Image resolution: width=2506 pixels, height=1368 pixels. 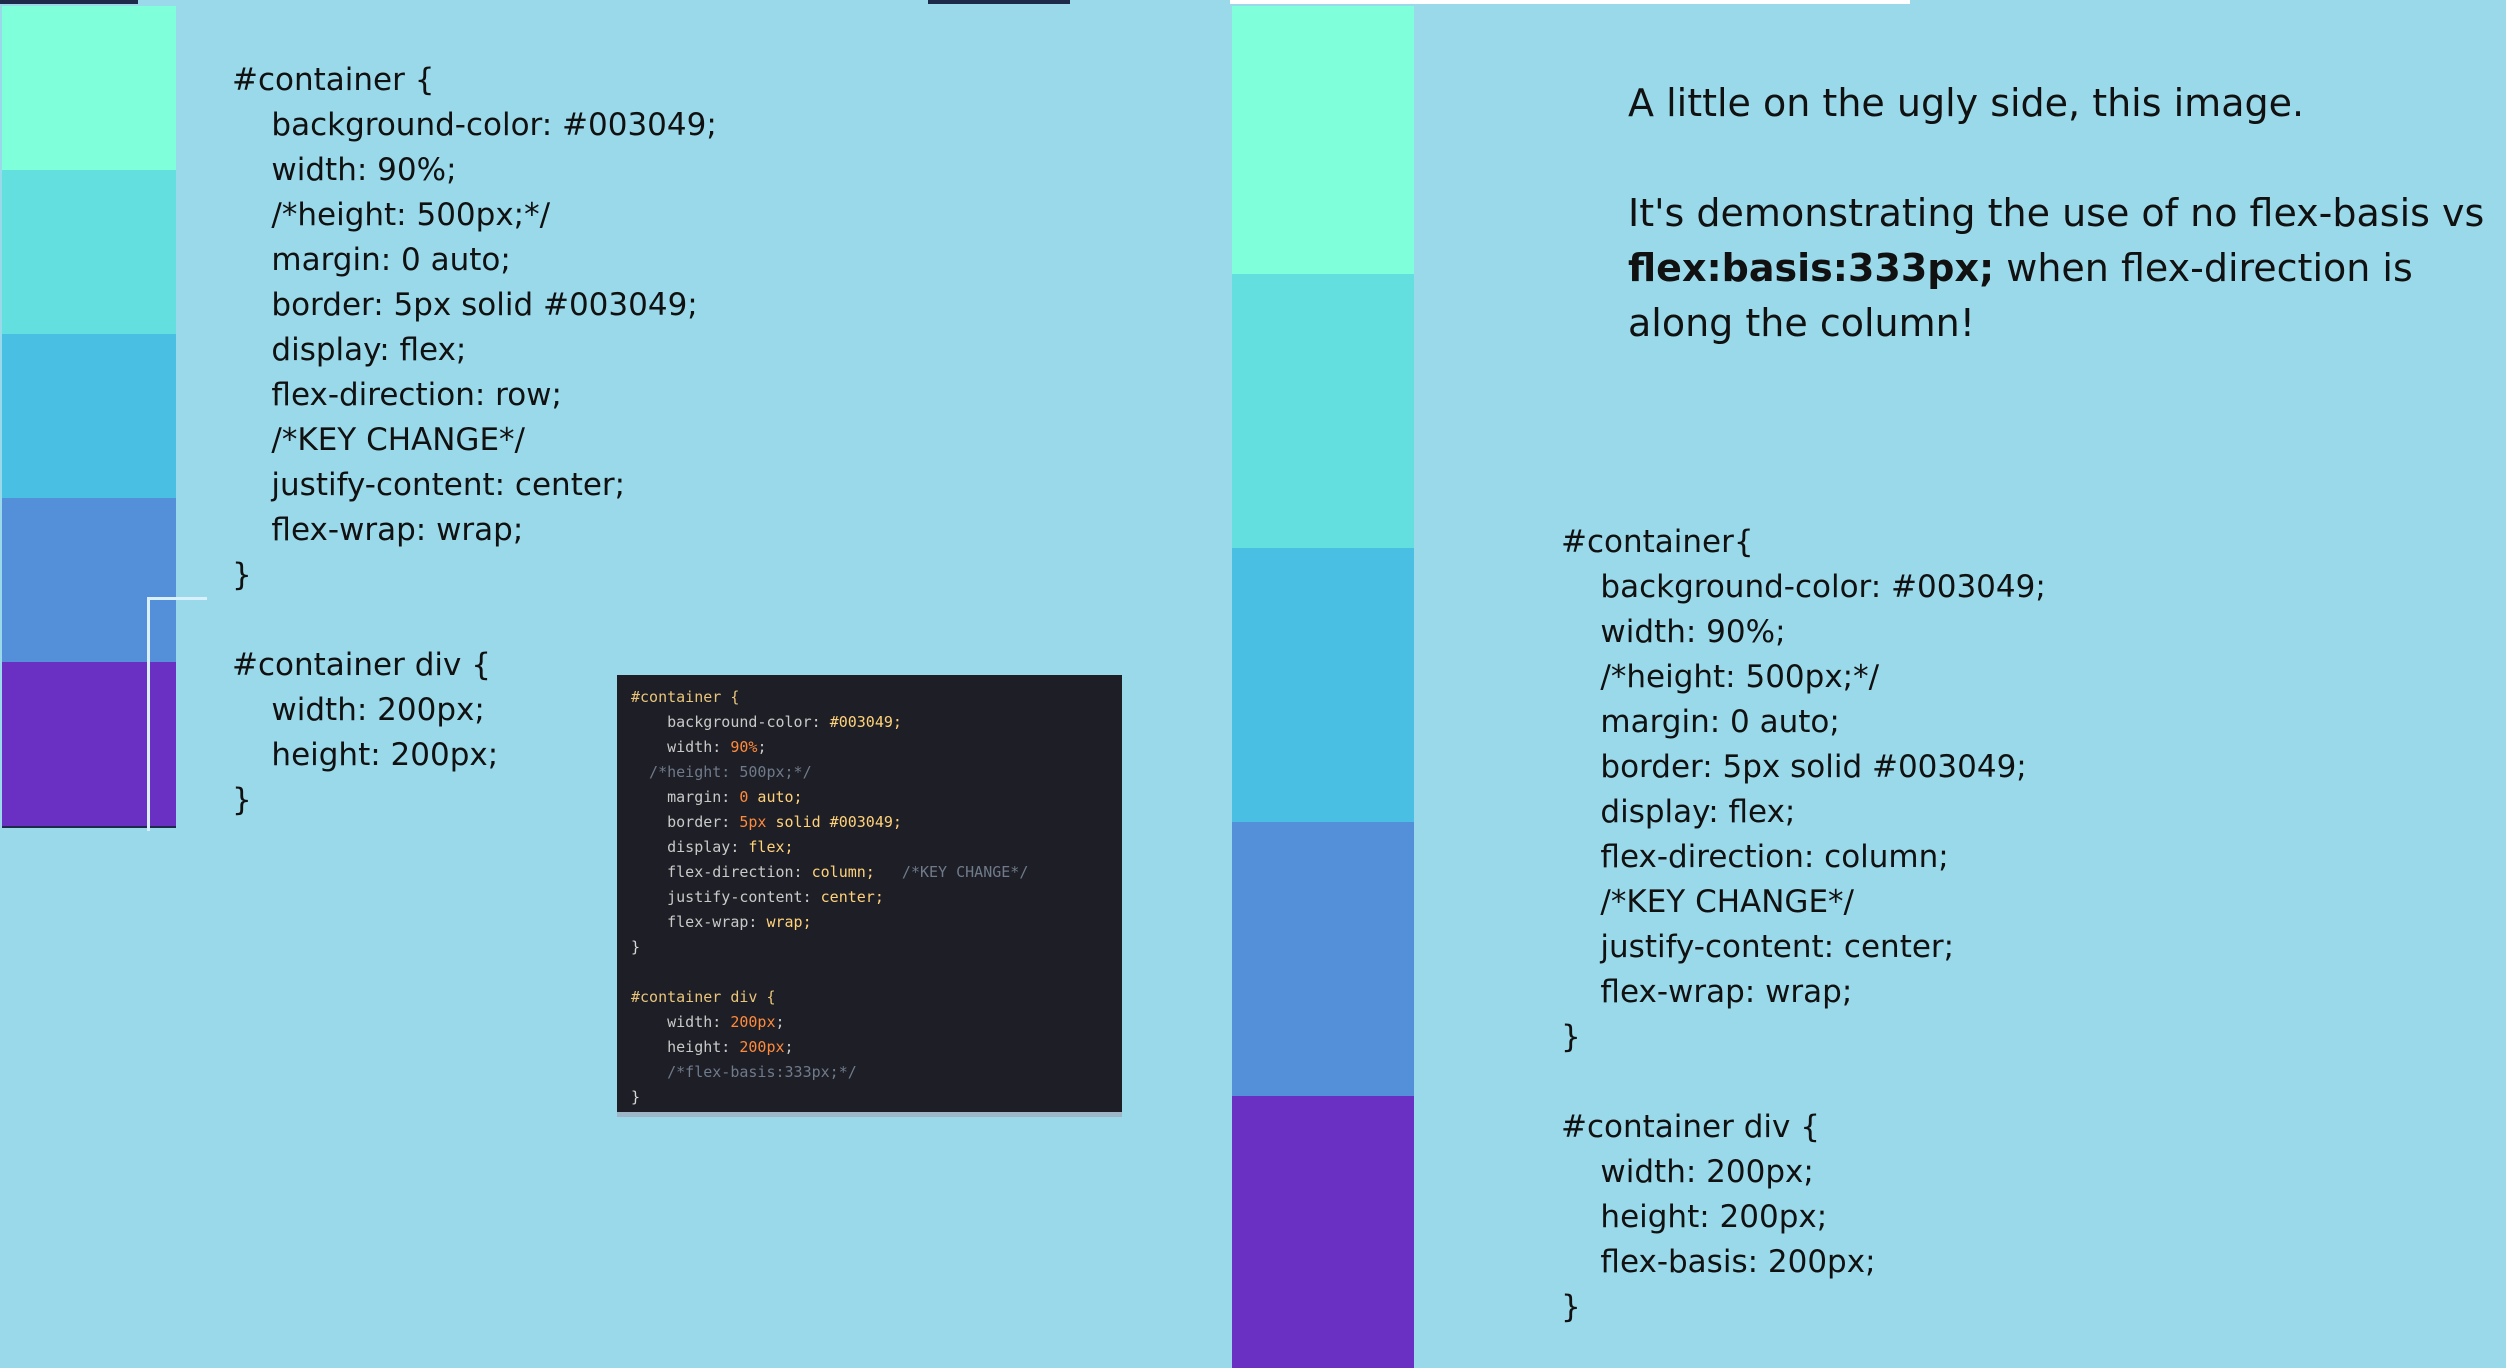 I want to click on editor-code-line: justify-content: center;, so click(x=757, y=897).